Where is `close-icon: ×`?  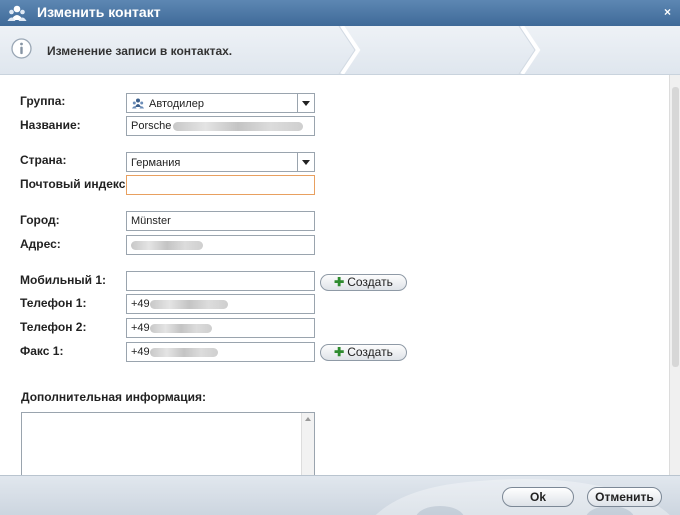
close-icon: × is located at coordinates (667, 12).